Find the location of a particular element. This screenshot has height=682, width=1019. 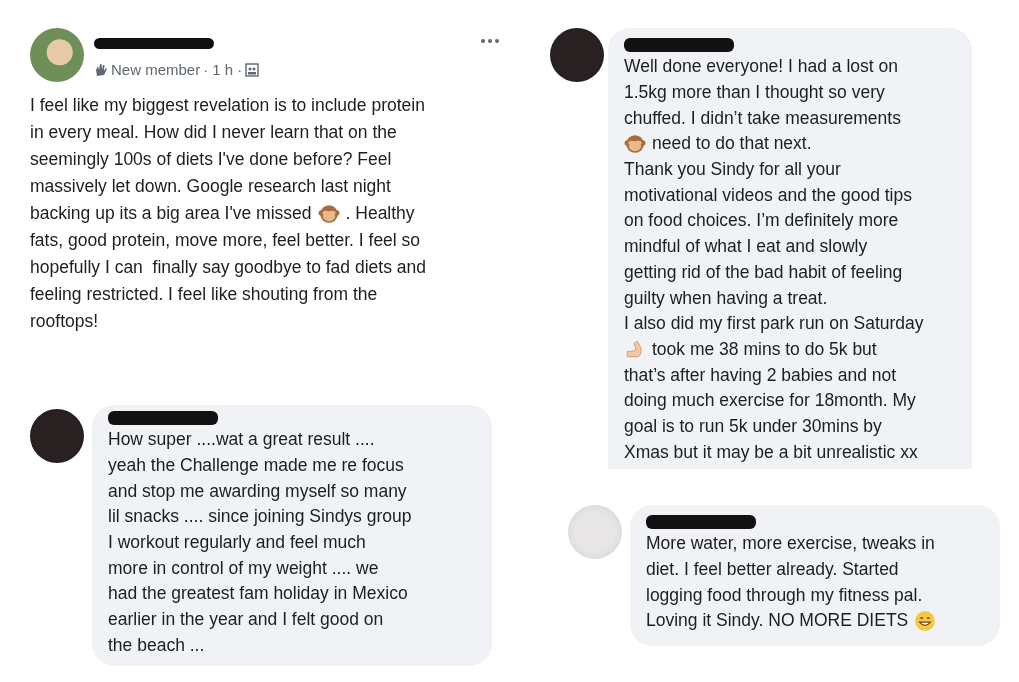

comment-text: and stop me awarding myself so many is located at coordinates (257, 491).